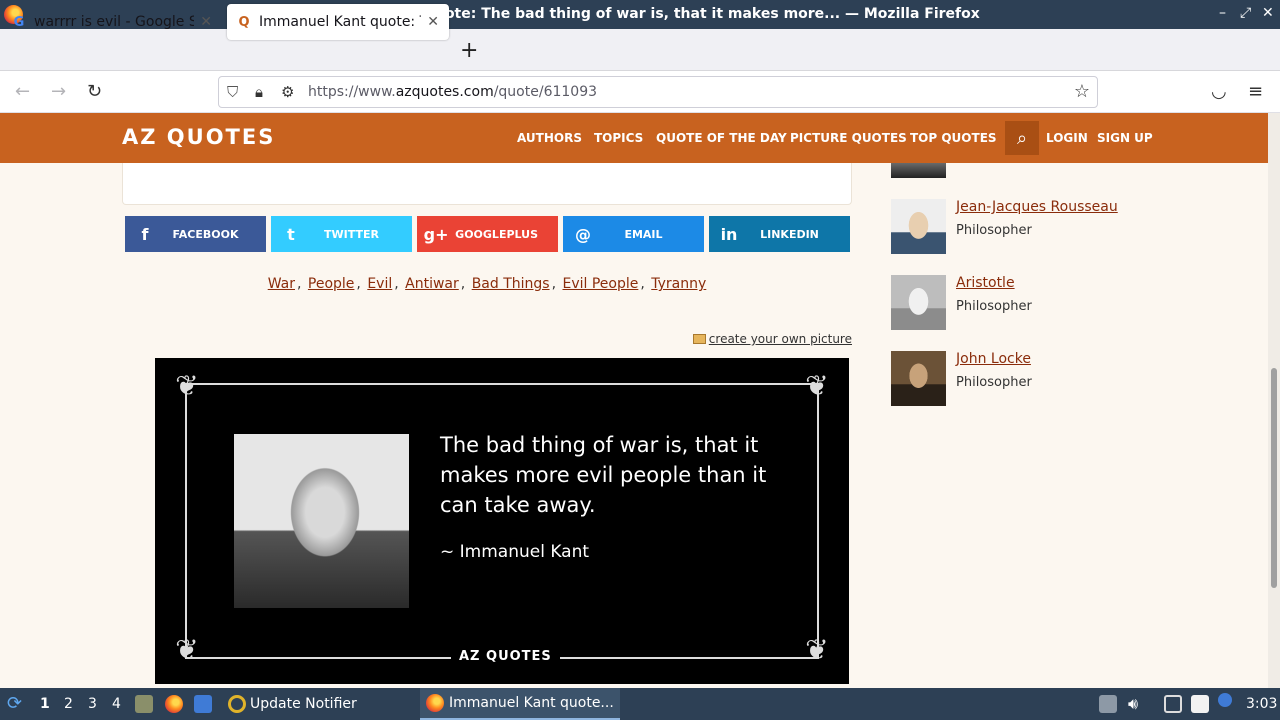 Image resolution: width=1280 pixels, height=720 pixels. I want to click on quote-brand: AZ QUOTES, so click(505, 656).